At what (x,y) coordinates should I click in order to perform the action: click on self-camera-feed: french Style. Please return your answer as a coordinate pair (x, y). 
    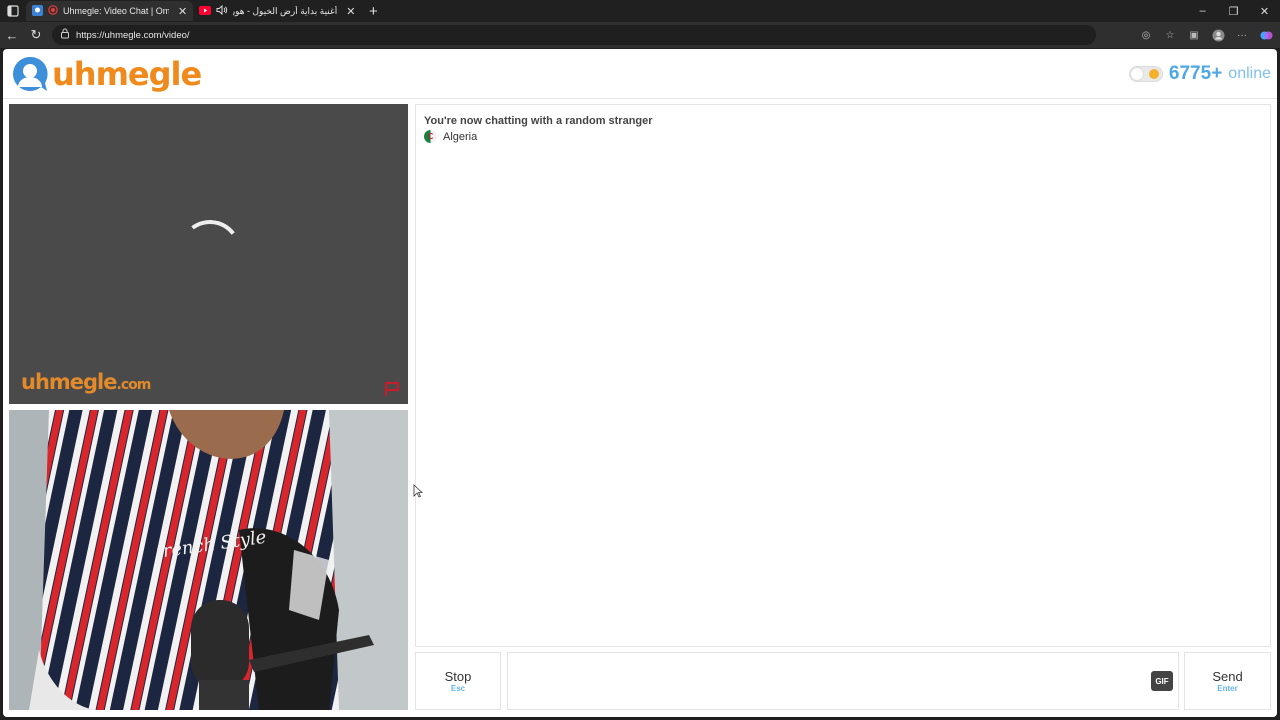
    Looking at the image, I should click on (208, 560).